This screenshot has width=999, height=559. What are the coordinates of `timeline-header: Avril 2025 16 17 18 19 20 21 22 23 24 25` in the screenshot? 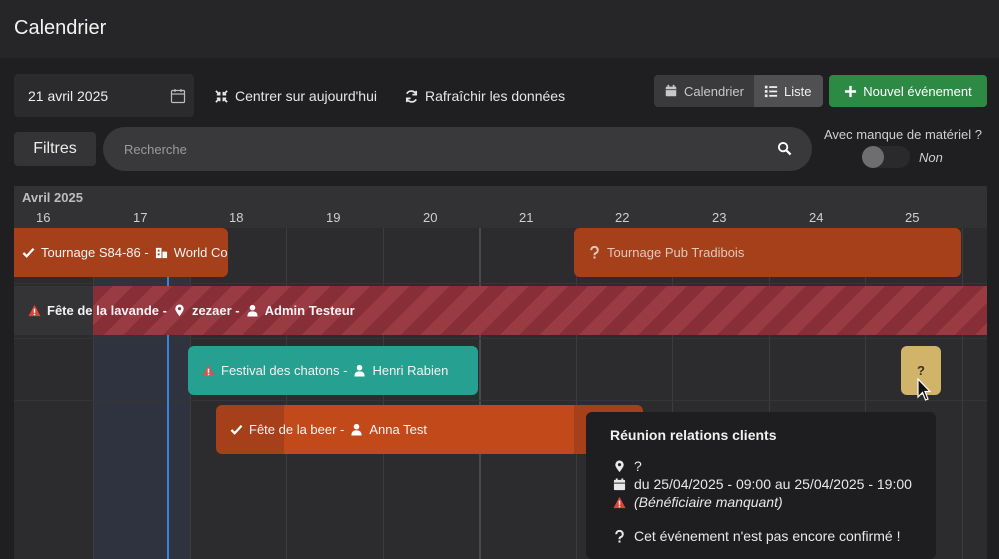 It's located at (500, 207).